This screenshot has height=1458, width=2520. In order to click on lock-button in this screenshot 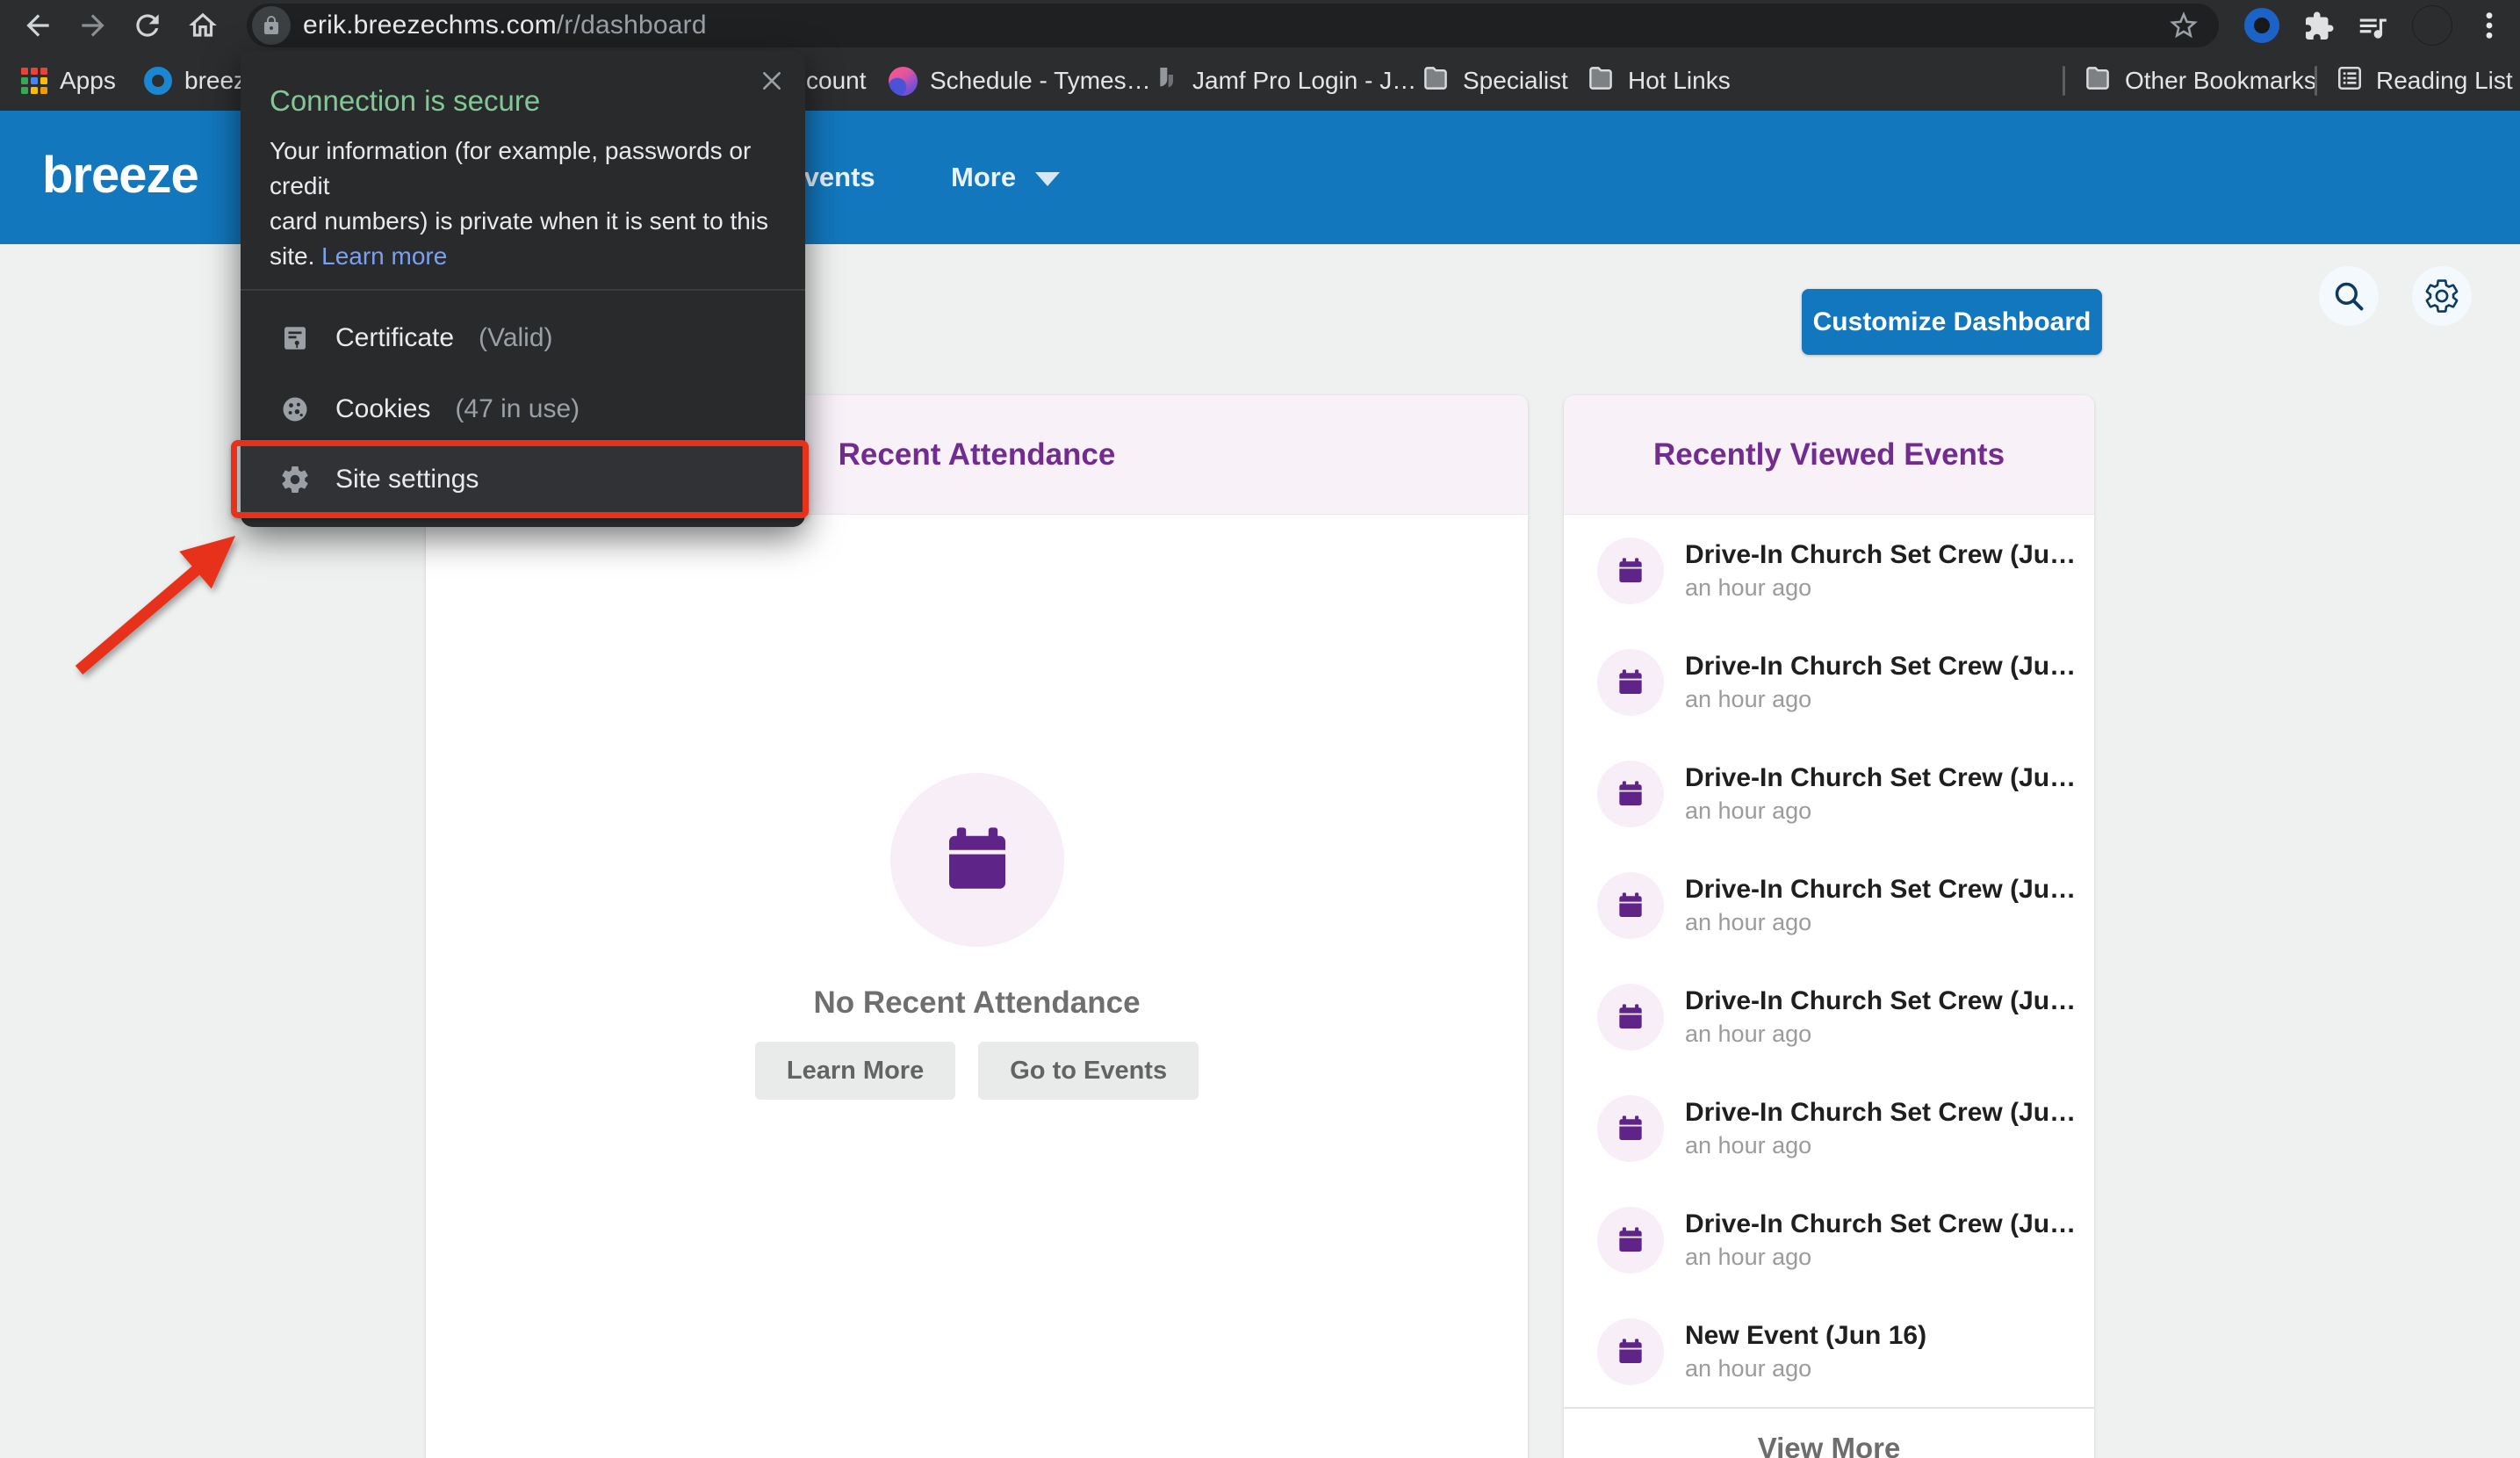, I will do `click(271, 26)`.